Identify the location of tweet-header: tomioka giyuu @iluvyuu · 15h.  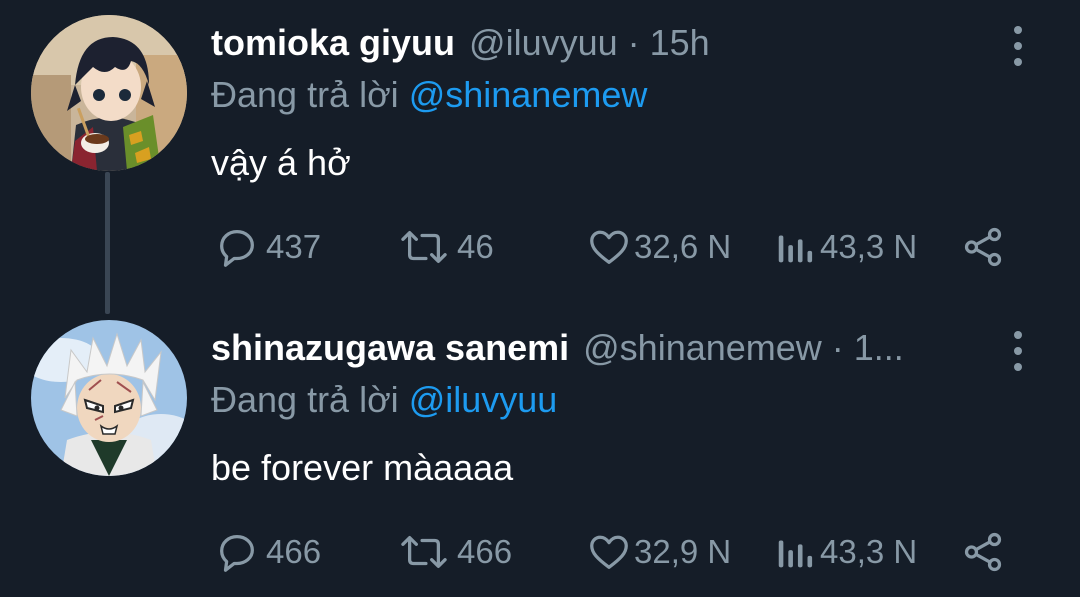
(460, 44).